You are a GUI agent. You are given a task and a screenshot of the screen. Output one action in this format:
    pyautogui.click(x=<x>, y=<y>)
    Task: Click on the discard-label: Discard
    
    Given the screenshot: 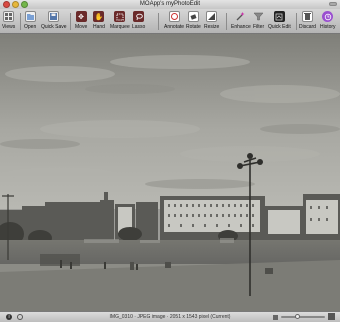 What is the action you would take?
    pyautogui.click(x=307, y=27)
    